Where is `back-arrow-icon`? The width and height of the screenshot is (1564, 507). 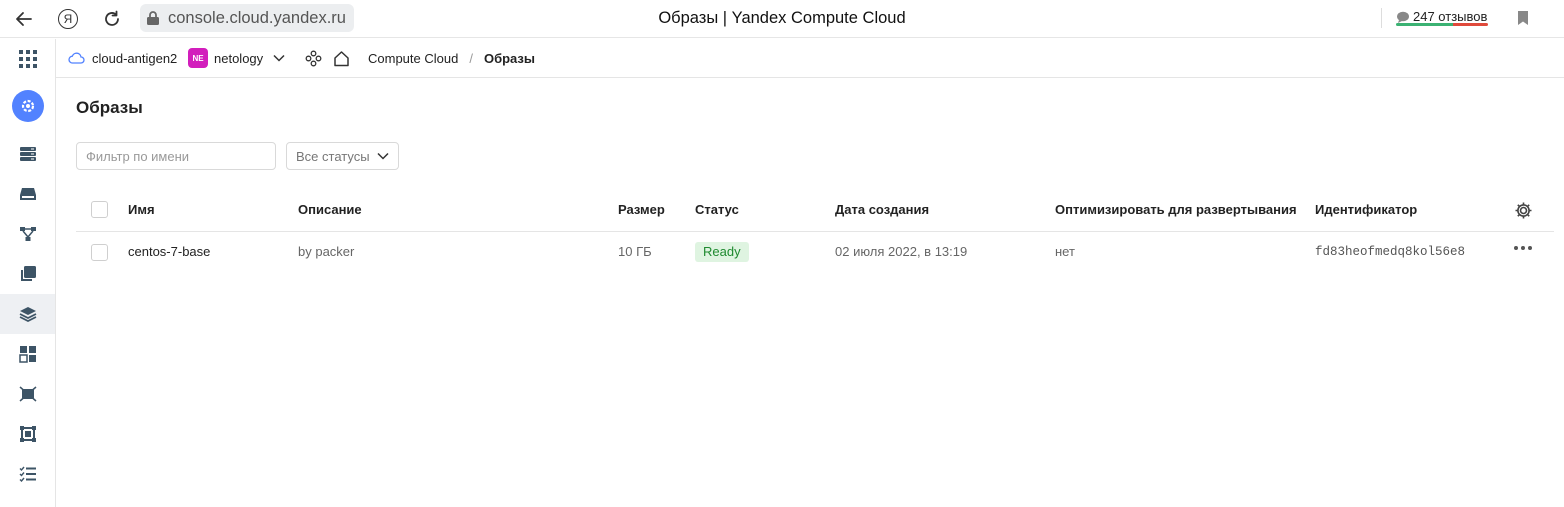 back-arrow-icon is located at coordinates (24, 19).